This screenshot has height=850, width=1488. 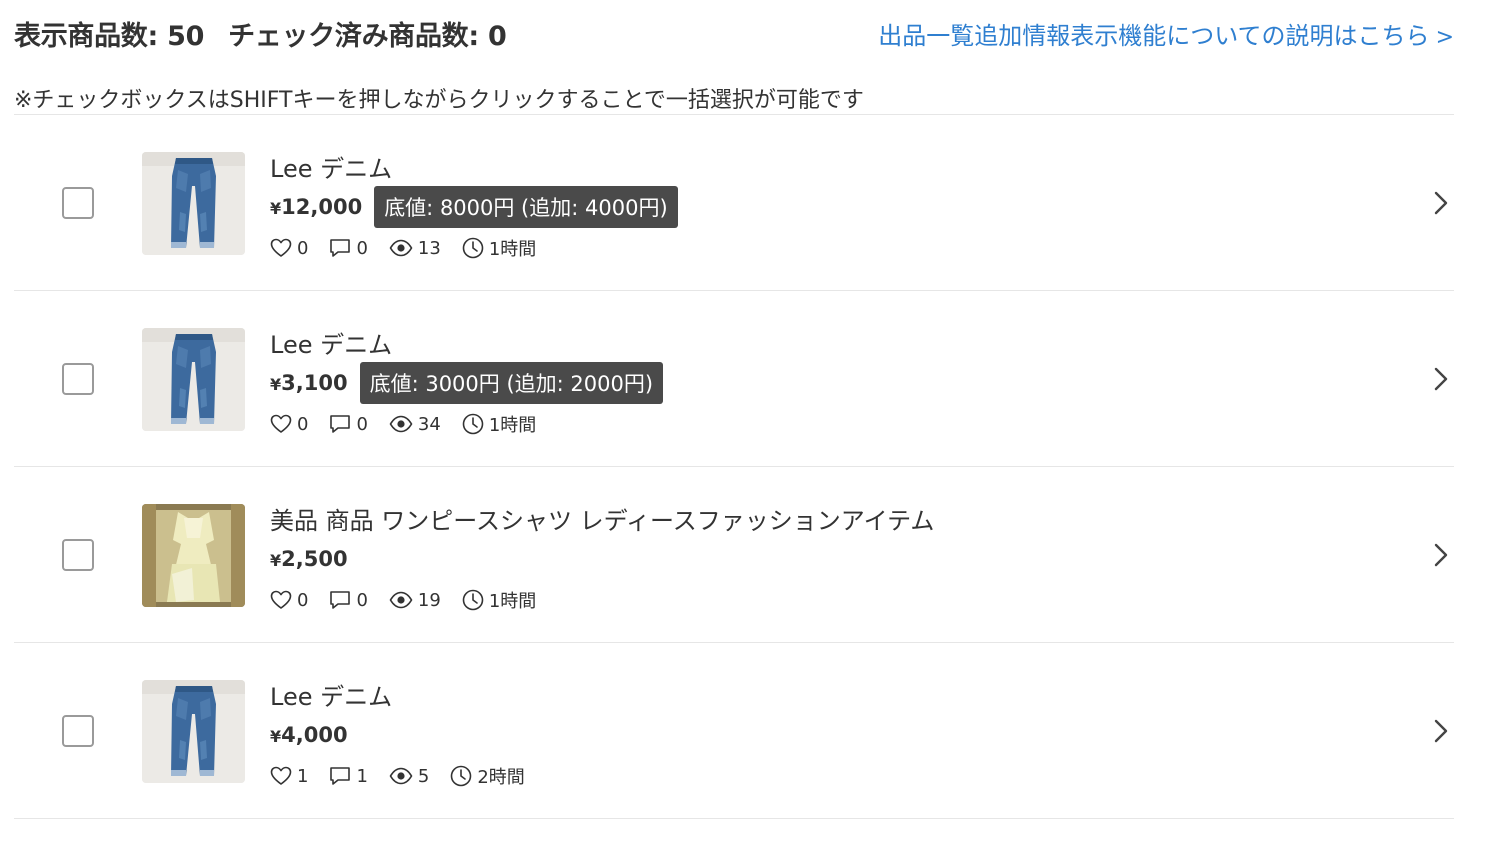 I want to click on views-stat: 13, so click(x=415, y=248).